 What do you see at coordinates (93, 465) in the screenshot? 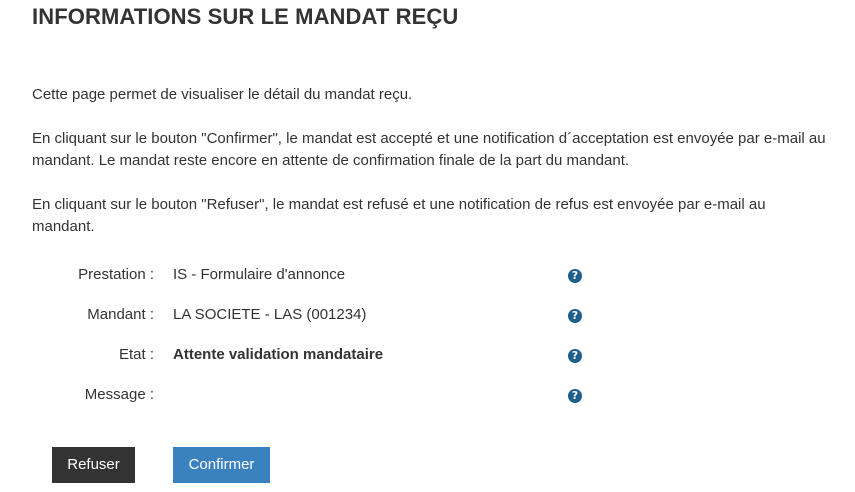
I see `refuse-button: Refuser` at bounding box center [93, 465].